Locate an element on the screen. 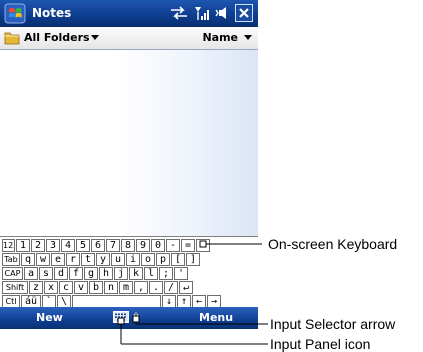 The width and height of the screenshot is (423, 352). title-bar: Notes is located at coordinates (129, 13).